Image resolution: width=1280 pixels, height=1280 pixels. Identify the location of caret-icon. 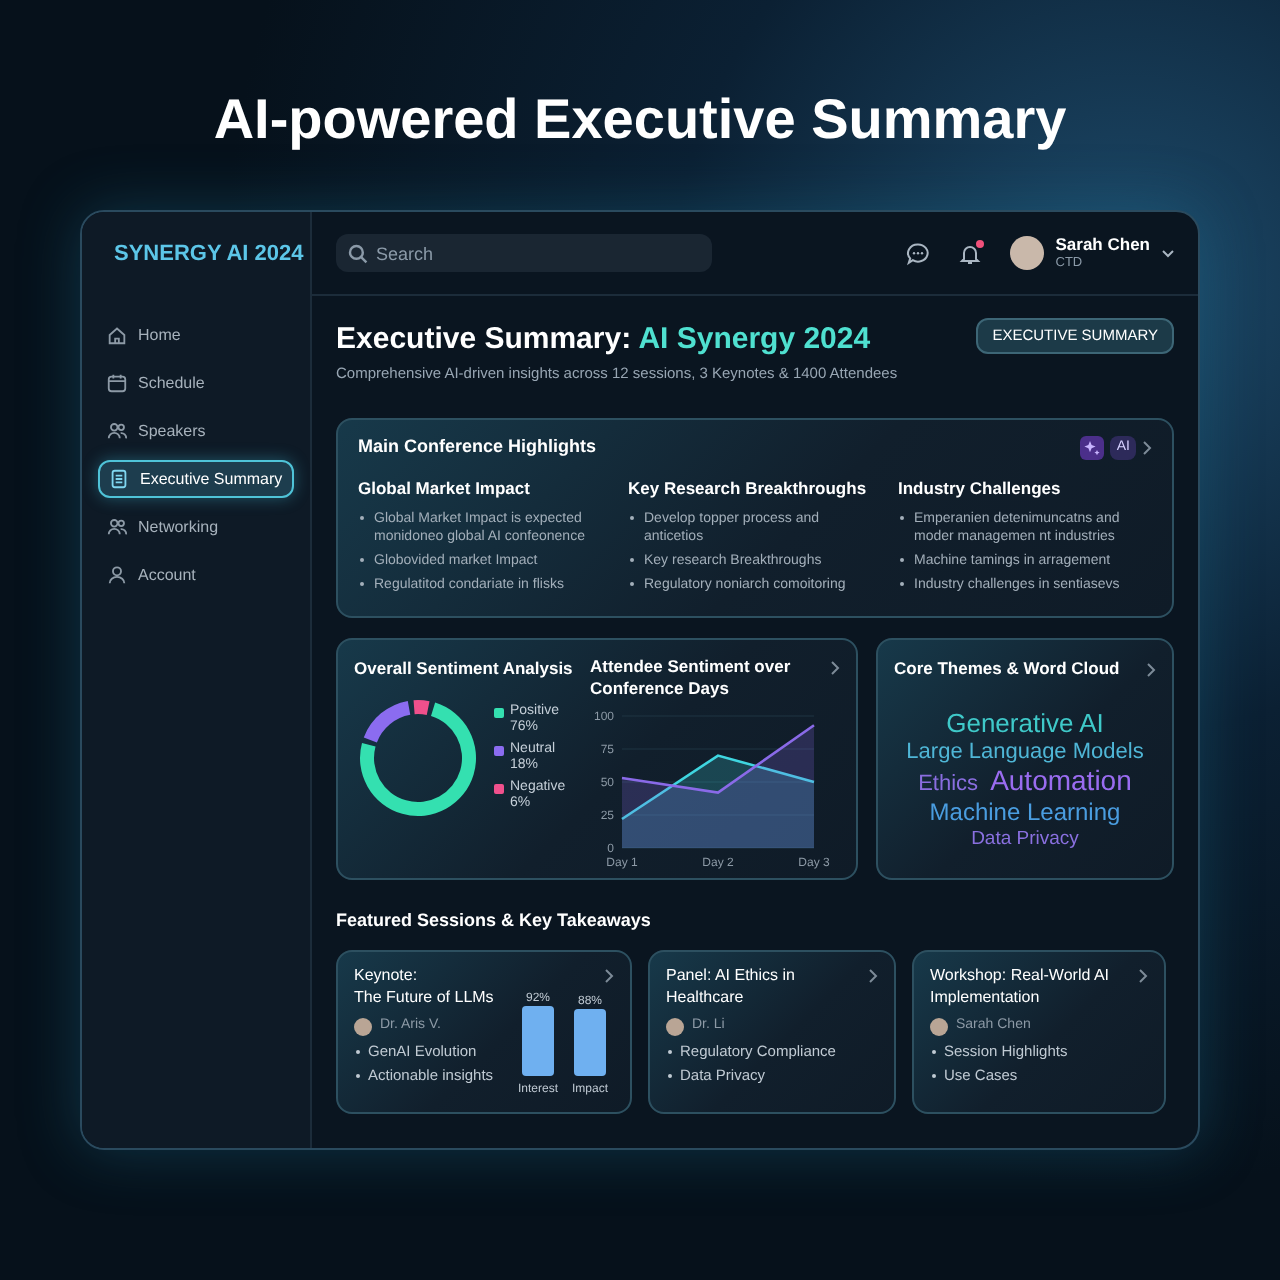
(1168, 253).